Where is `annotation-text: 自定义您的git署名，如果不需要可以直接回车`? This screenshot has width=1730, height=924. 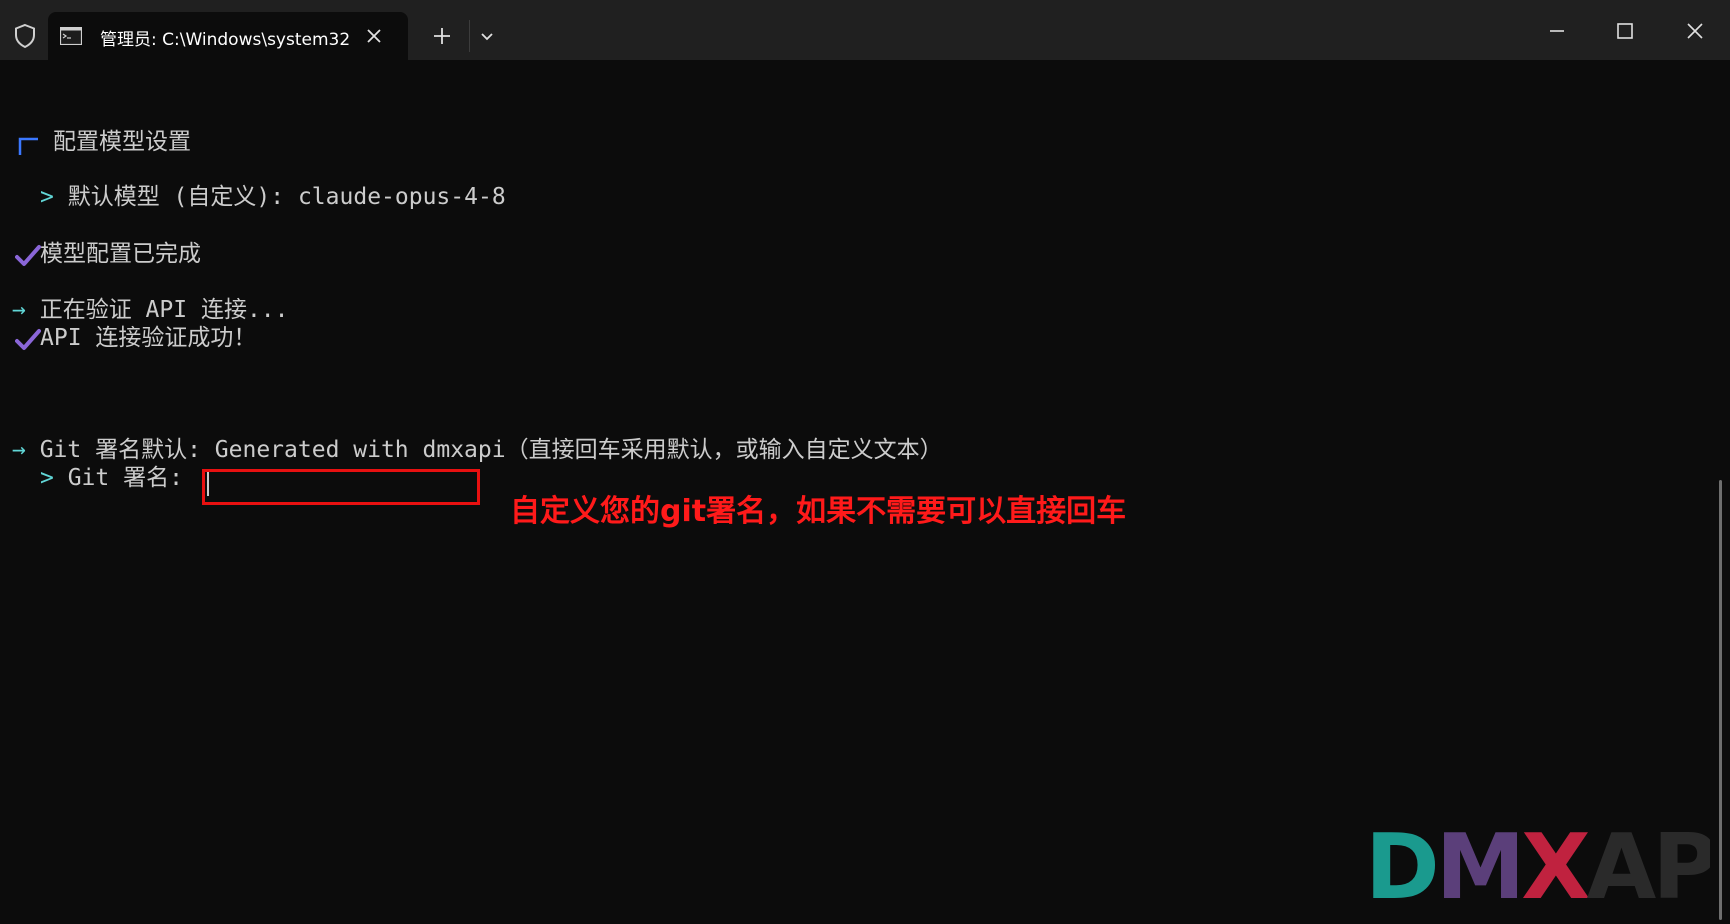 annotation-text: 自定义您的git署名，如果不需要可以直接回车 is located at coordinates (818, 511).